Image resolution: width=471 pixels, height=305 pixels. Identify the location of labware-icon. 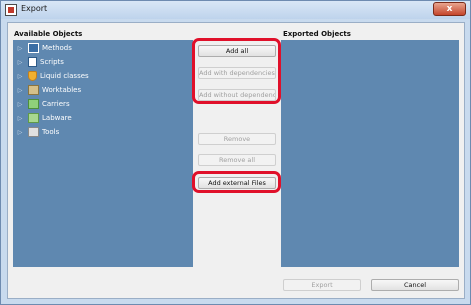
(33, 118).